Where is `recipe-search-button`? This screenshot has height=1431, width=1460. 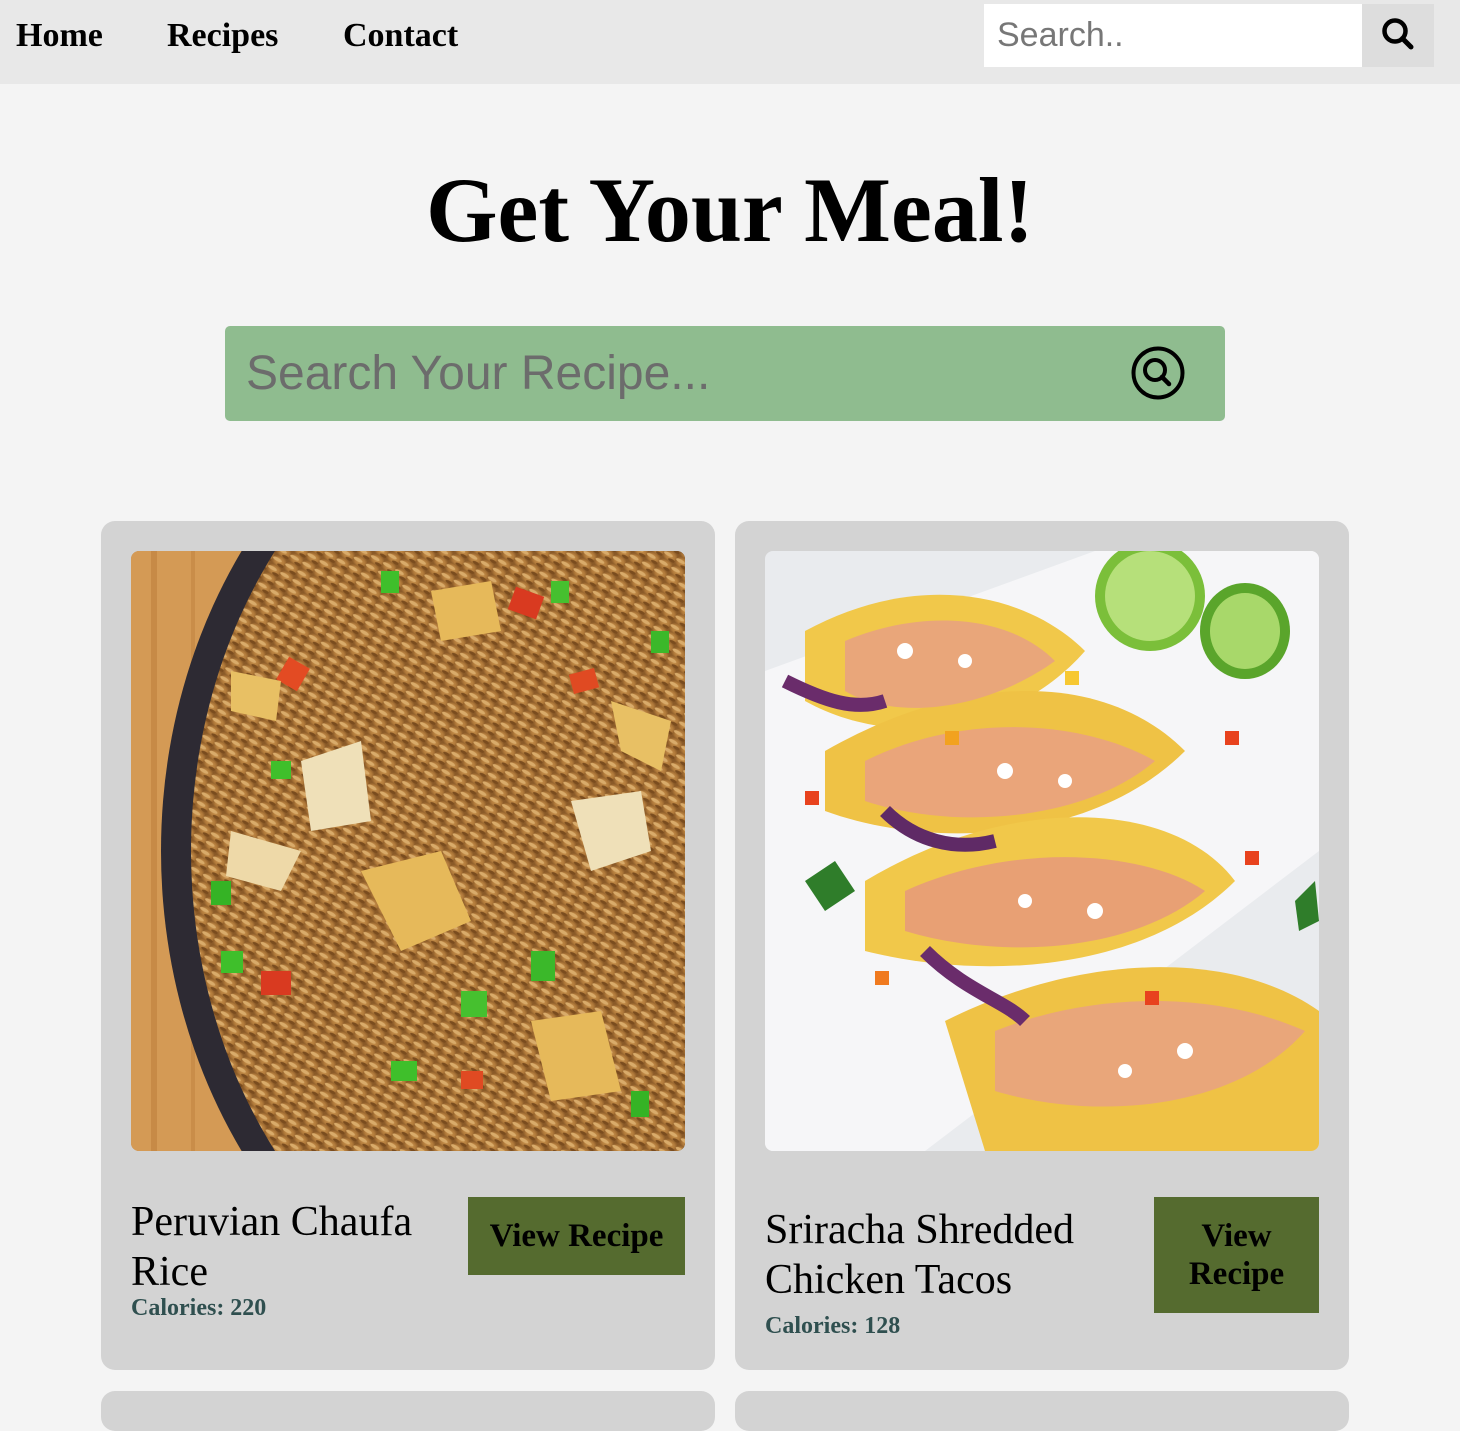
recipe-search-button is located at coordinates (1158, 374).